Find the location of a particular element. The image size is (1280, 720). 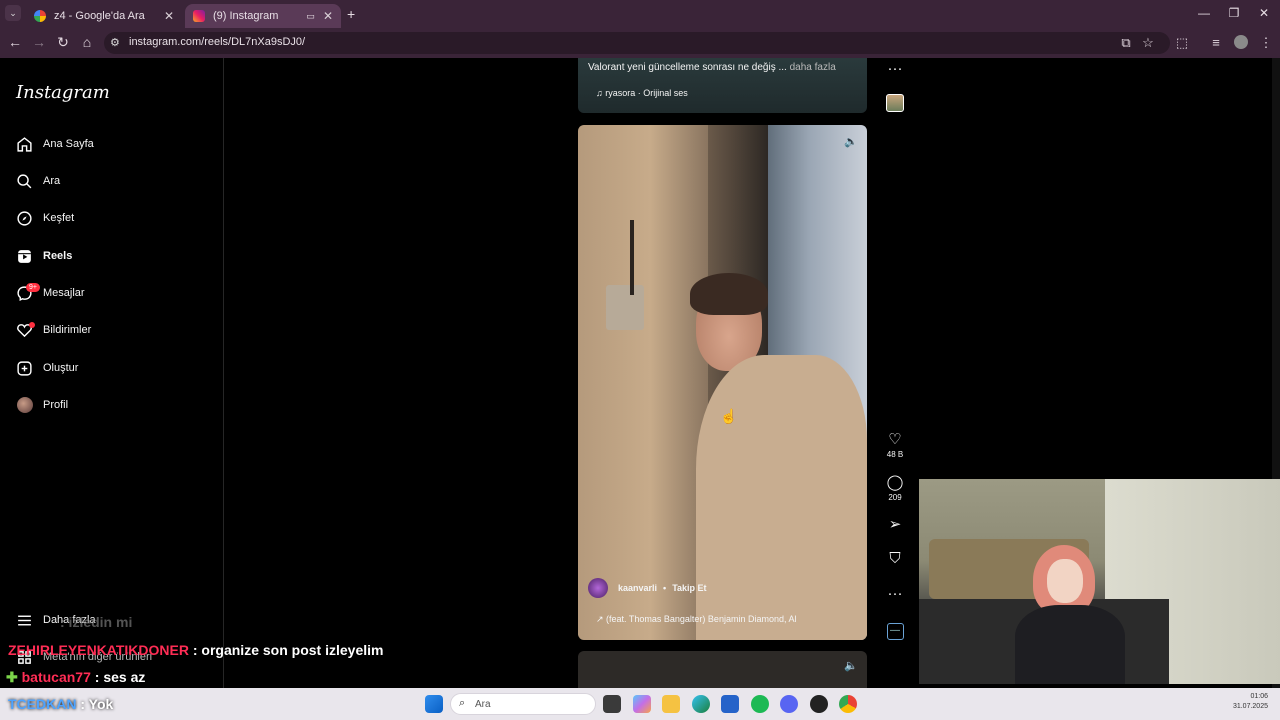

nav-notifications: Bildirimler is located at coordinates (53, 330).